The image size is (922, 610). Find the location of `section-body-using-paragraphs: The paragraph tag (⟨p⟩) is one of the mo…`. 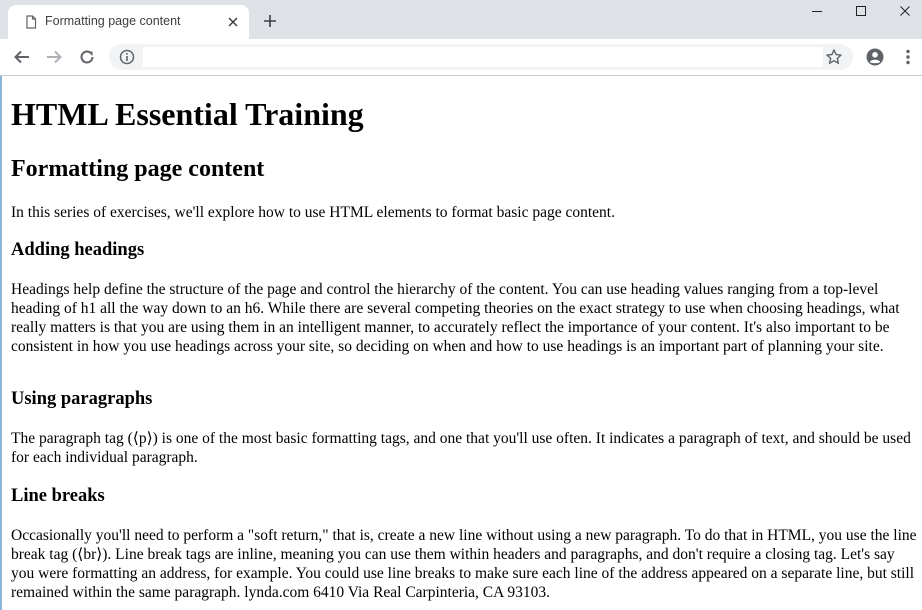

section-body-using-paragraphs: The paragraph tag (⟨p⟩) is one of the mo… is located at coordinates (461, 448).